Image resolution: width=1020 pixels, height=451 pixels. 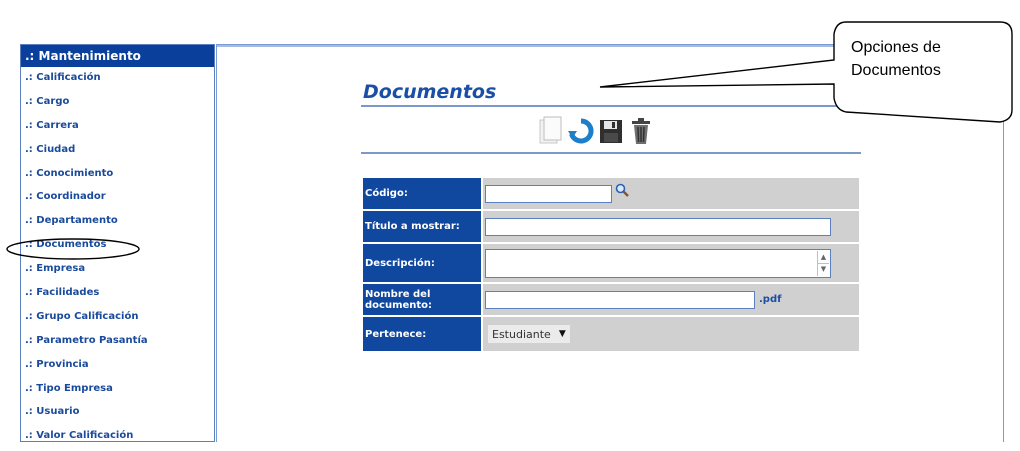 I want to click on pertenece-selected-value: Estudiante, so click(x=521, y=334).